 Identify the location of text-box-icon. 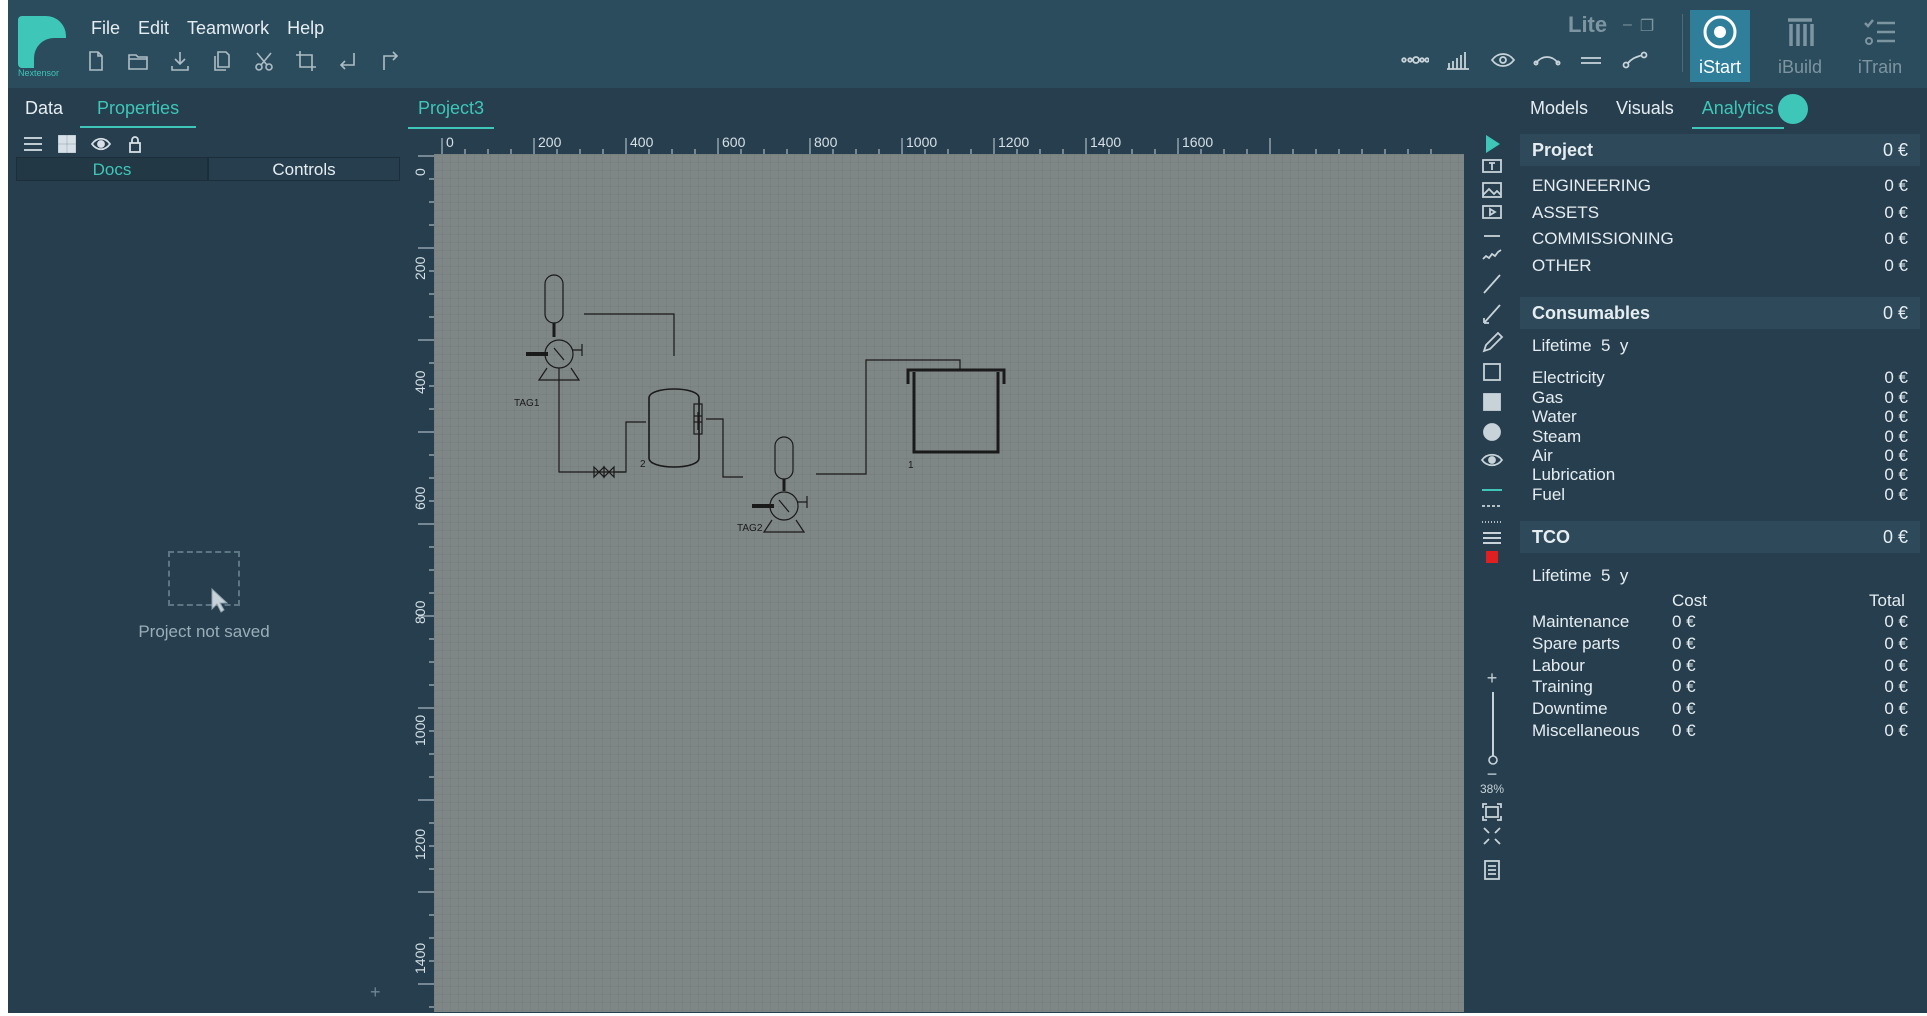
(1492, 166).